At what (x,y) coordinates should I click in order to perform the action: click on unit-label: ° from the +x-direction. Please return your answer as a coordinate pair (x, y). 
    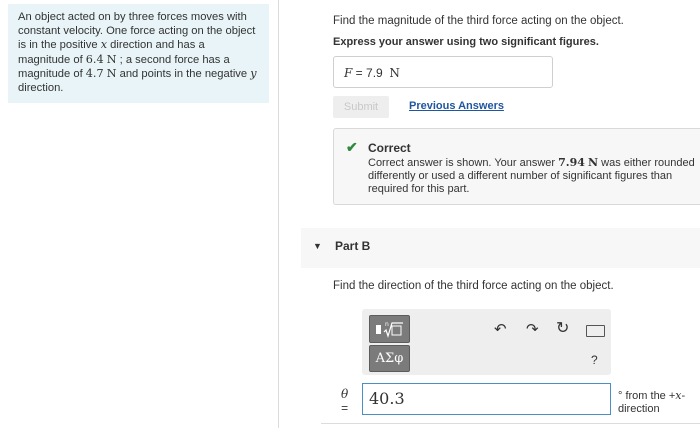
    Looking at the image, I should click on (651, 402).